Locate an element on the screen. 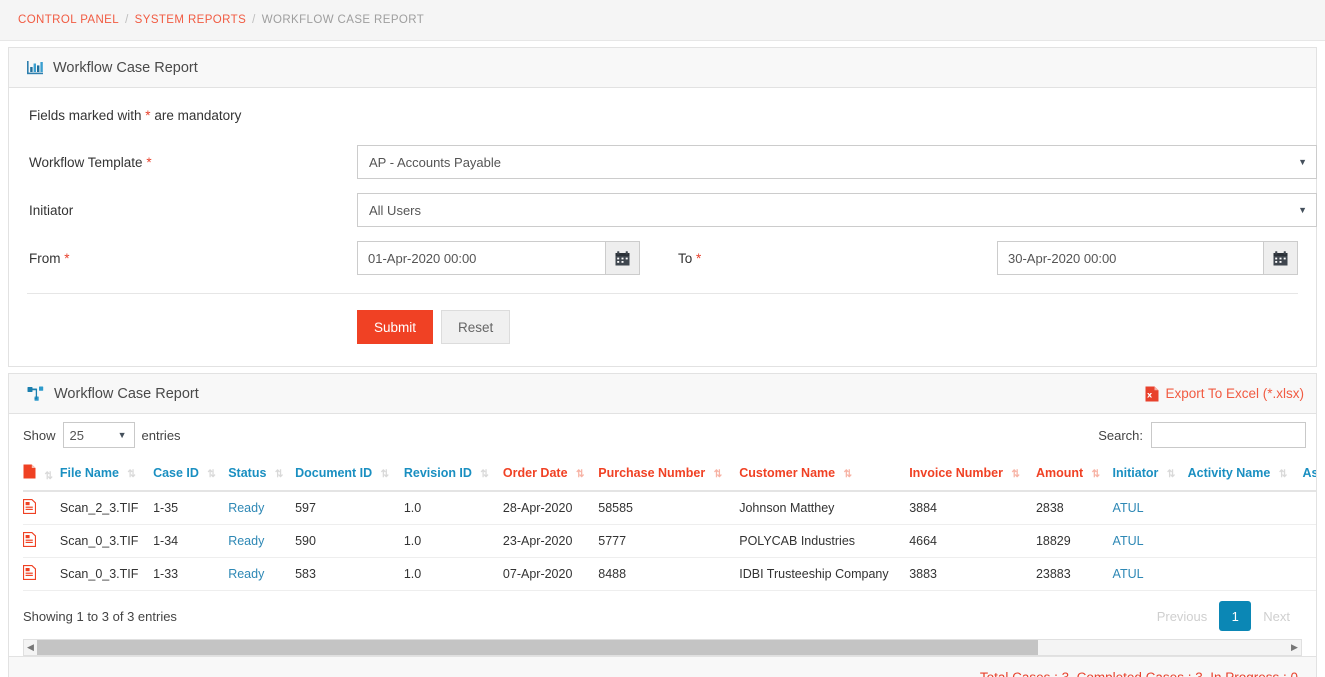  column-label: Status is located at coordinates (247, 473).